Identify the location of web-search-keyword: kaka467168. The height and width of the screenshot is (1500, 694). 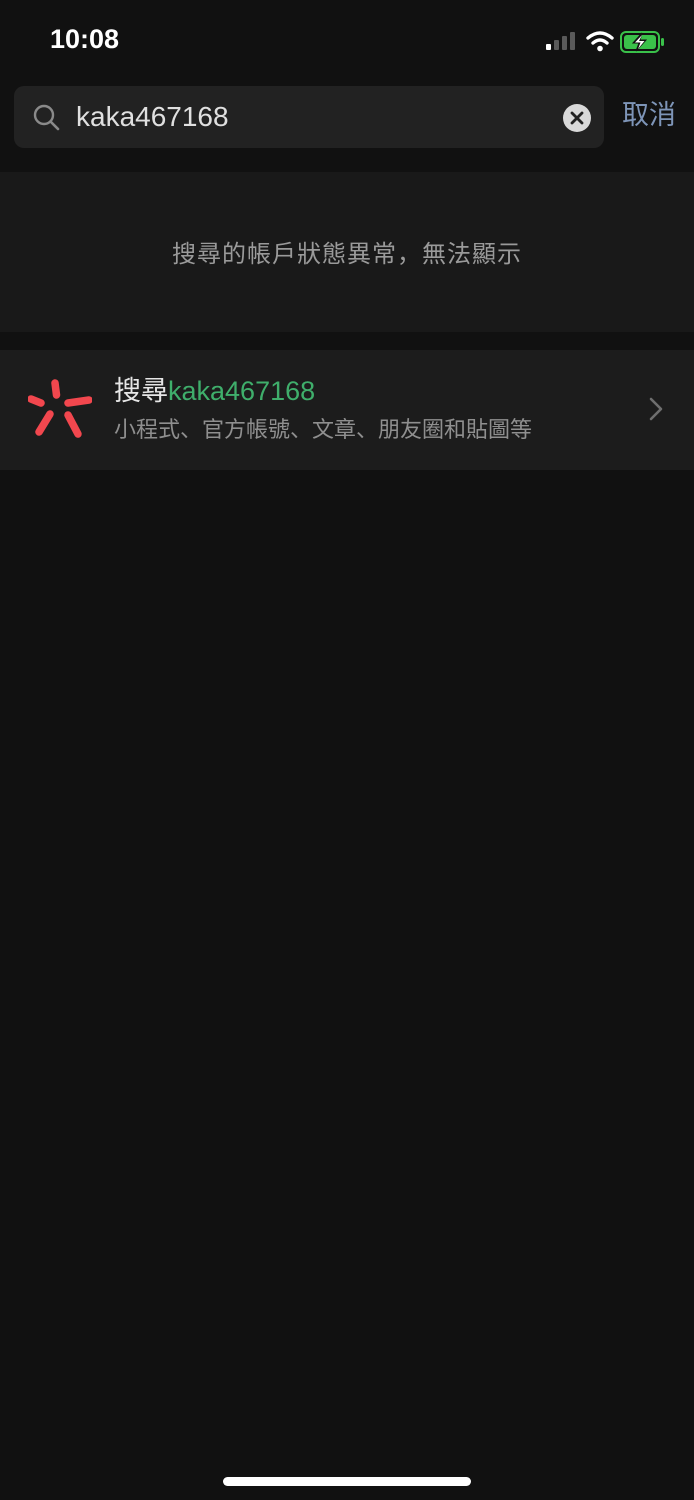
(242, 391).